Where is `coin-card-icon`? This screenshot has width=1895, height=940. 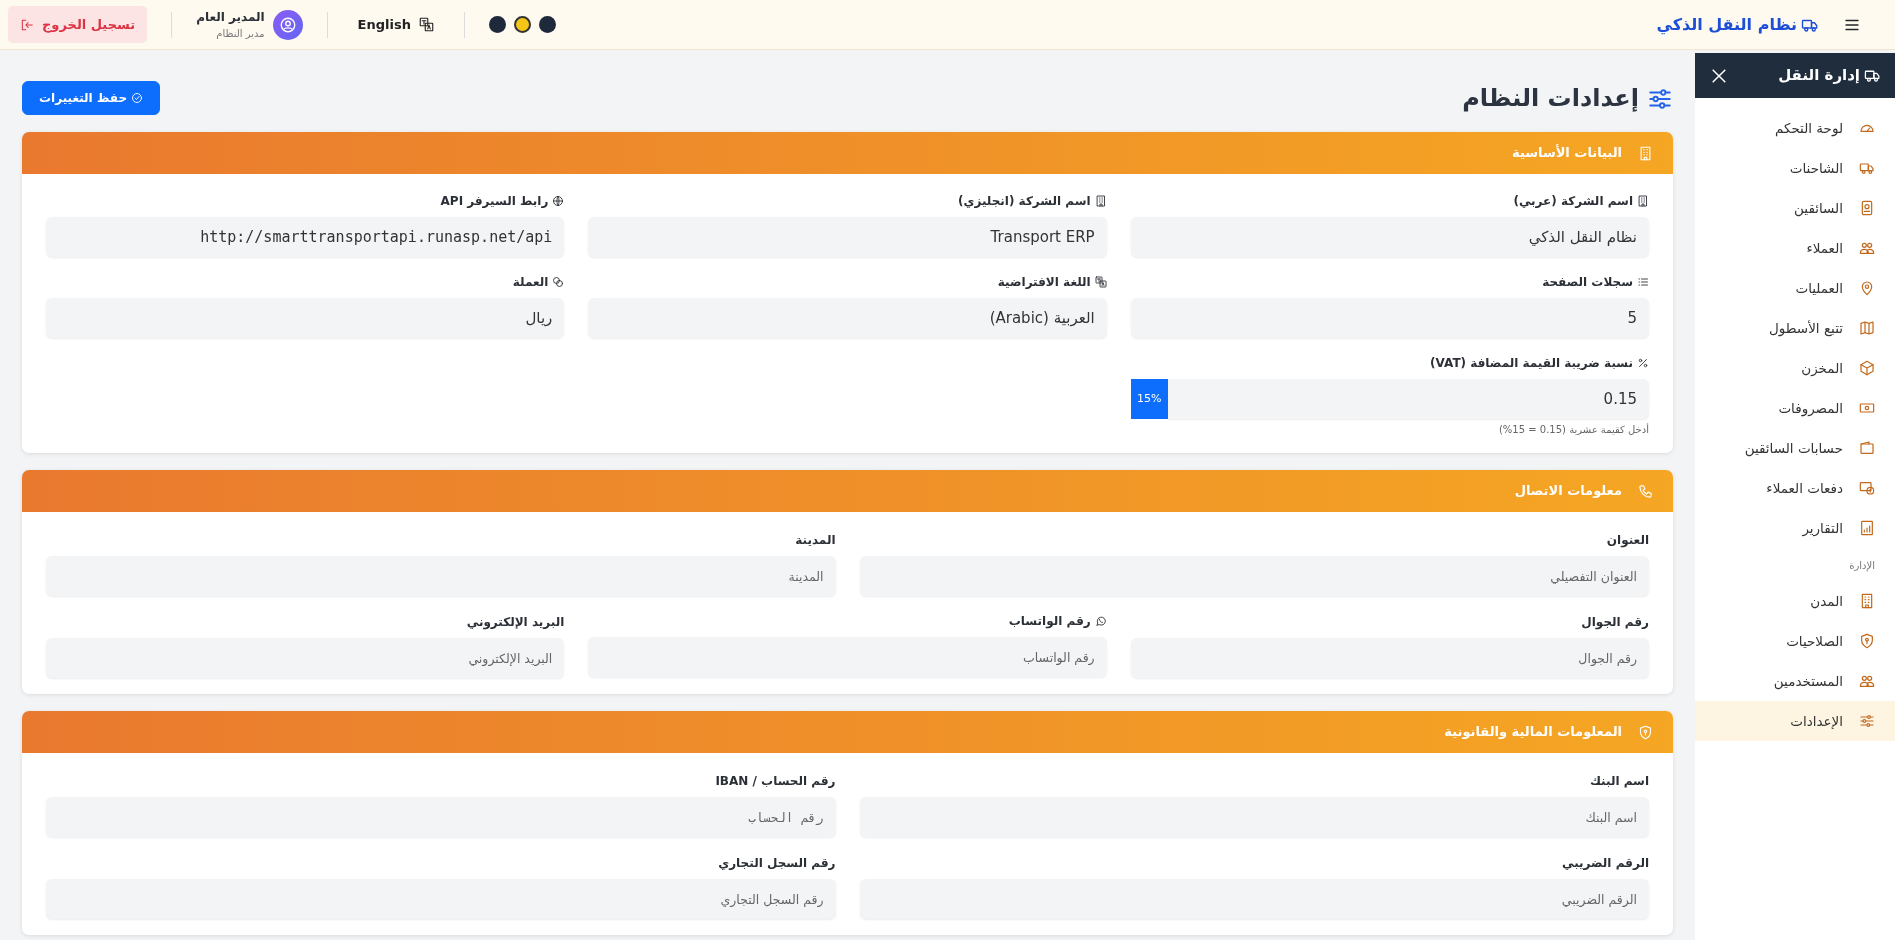
coin-card-icon is located at coordinates (1867, 488).